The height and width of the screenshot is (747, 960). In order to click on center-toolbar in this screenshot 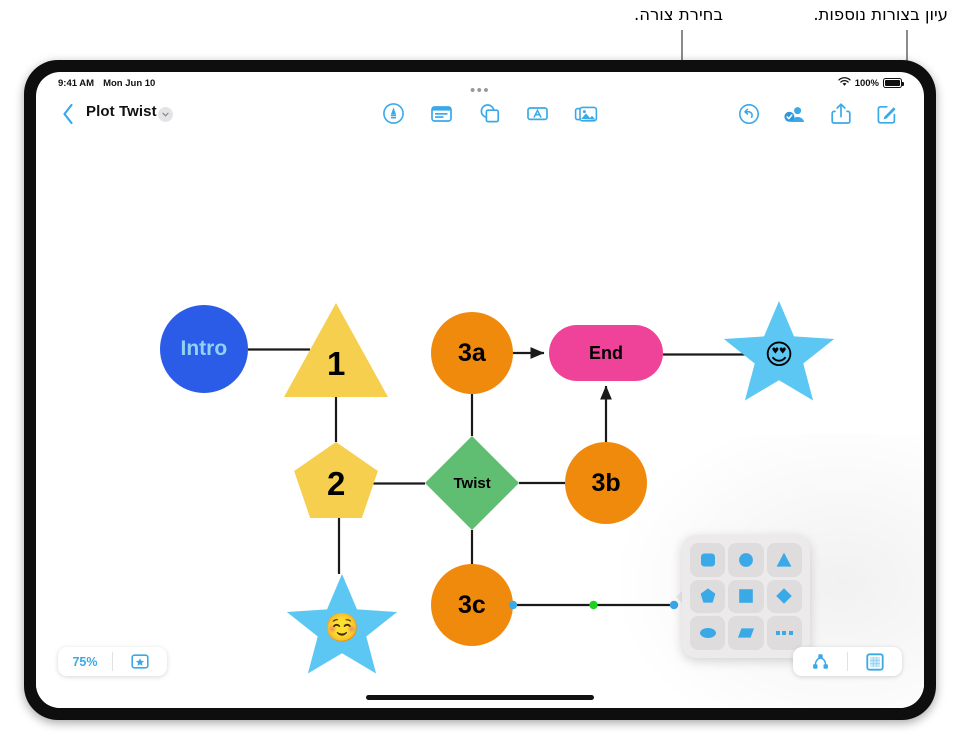, I will do `click(489, 113)`.